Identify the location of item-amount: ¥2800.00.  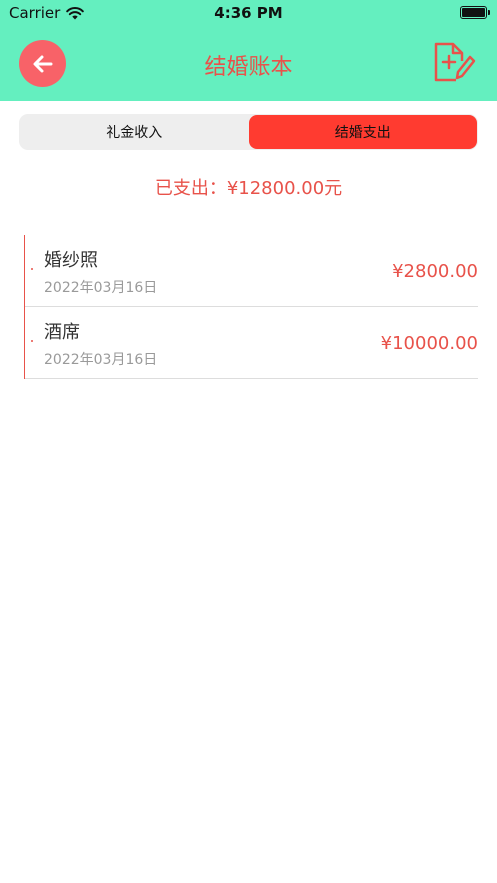
(435, 271).